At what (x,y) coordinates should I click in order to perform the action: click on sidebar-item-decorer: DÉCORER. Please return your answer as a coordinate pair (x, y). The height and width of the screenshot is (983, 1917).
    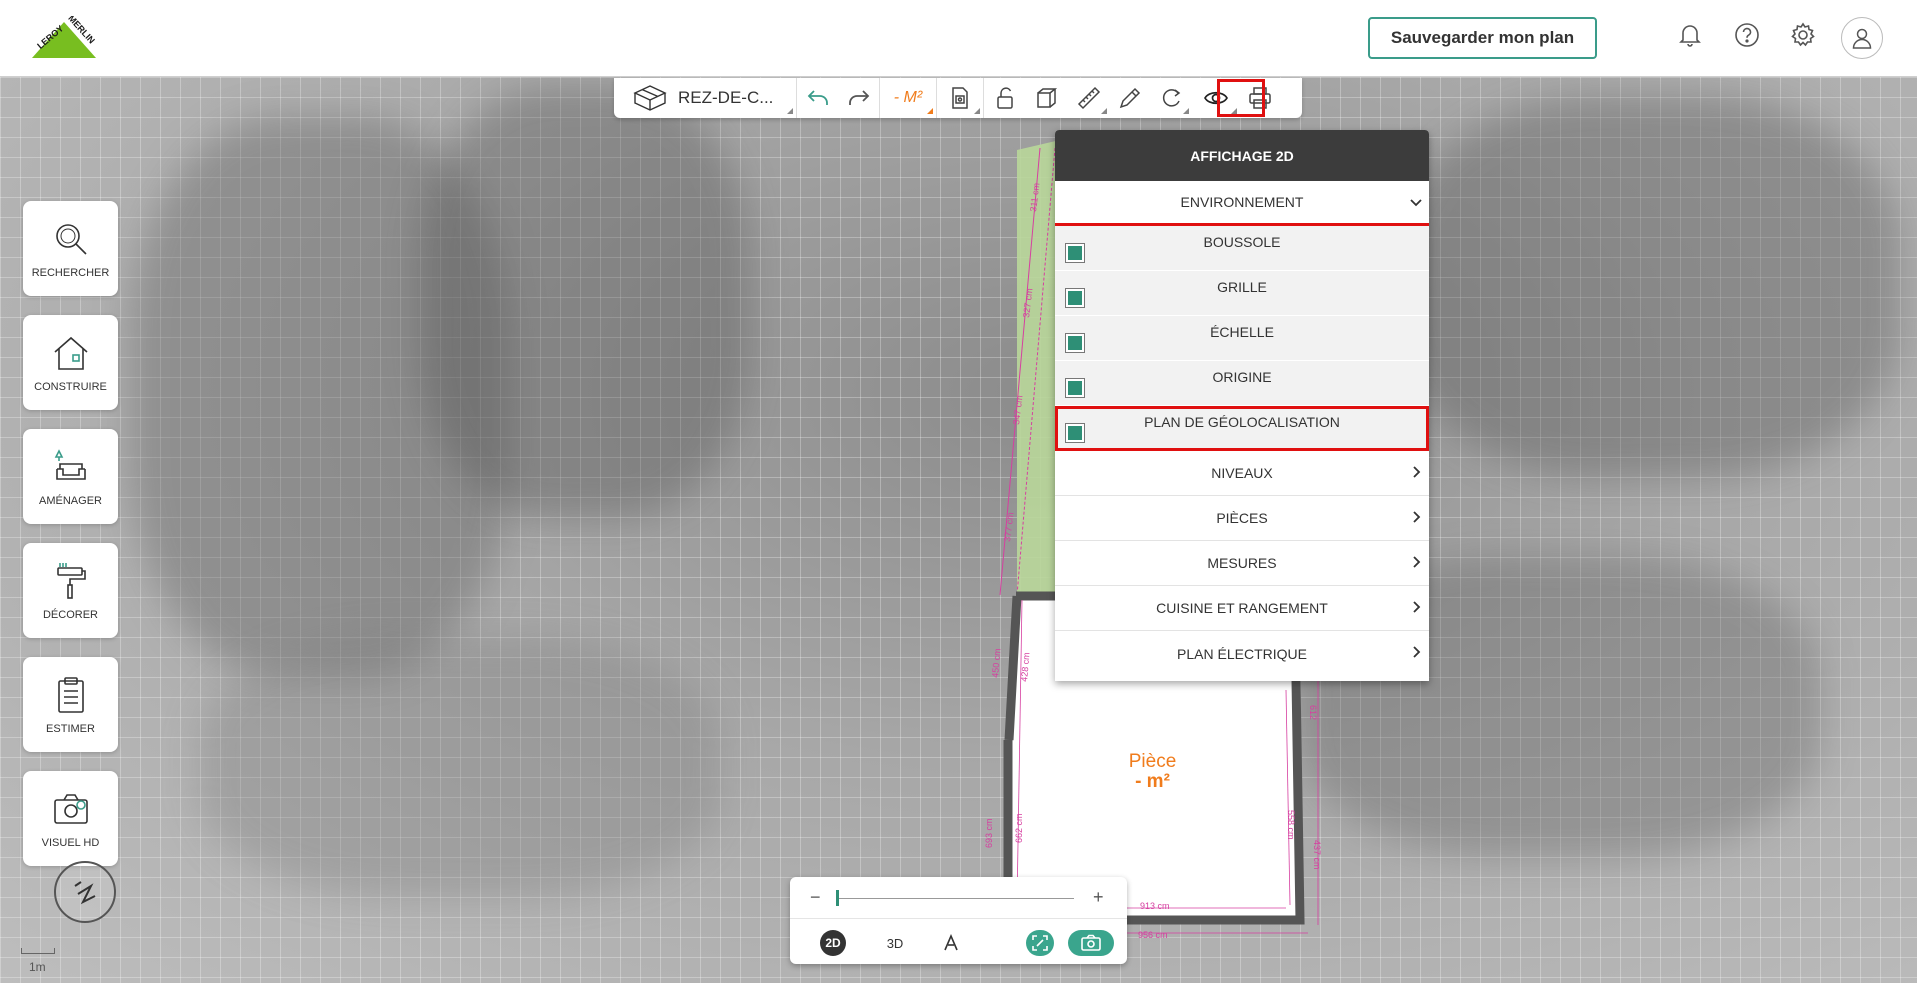
    Looking at the image, I should click on (70, 590).